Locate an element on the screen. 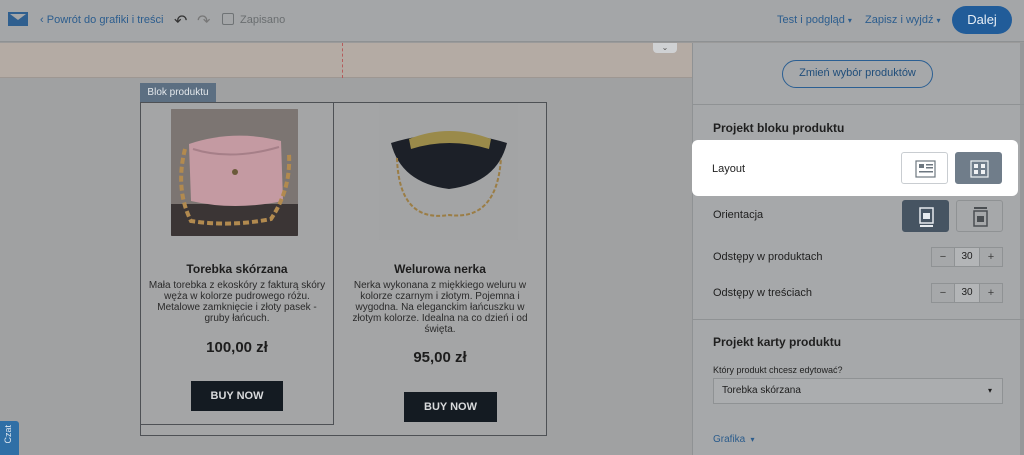 This screenshot has height=455, width=1024. chat-tab: Czat is located at coordinates (9, 438).